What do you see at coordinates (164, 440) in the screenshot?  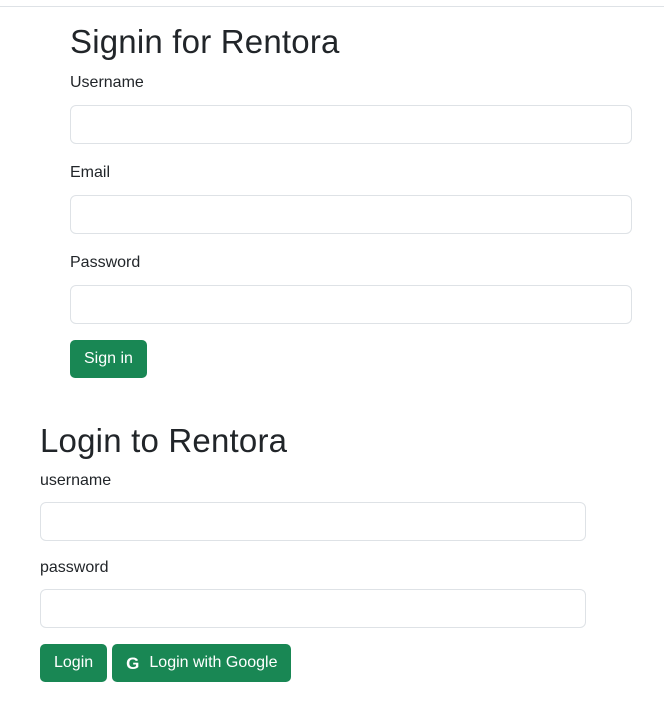 I see `login-title: Login to Rentora` at bounding box center [164, 440].